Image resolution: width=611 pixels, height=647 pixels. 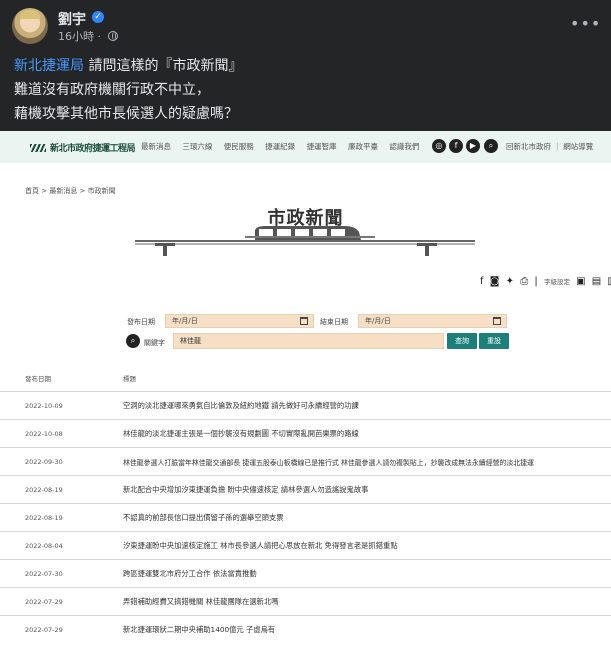 What do you see at coordinates (609, 281) in the screenshot?
I see `doc-icon: ▥` at bounding box center [609, 281].